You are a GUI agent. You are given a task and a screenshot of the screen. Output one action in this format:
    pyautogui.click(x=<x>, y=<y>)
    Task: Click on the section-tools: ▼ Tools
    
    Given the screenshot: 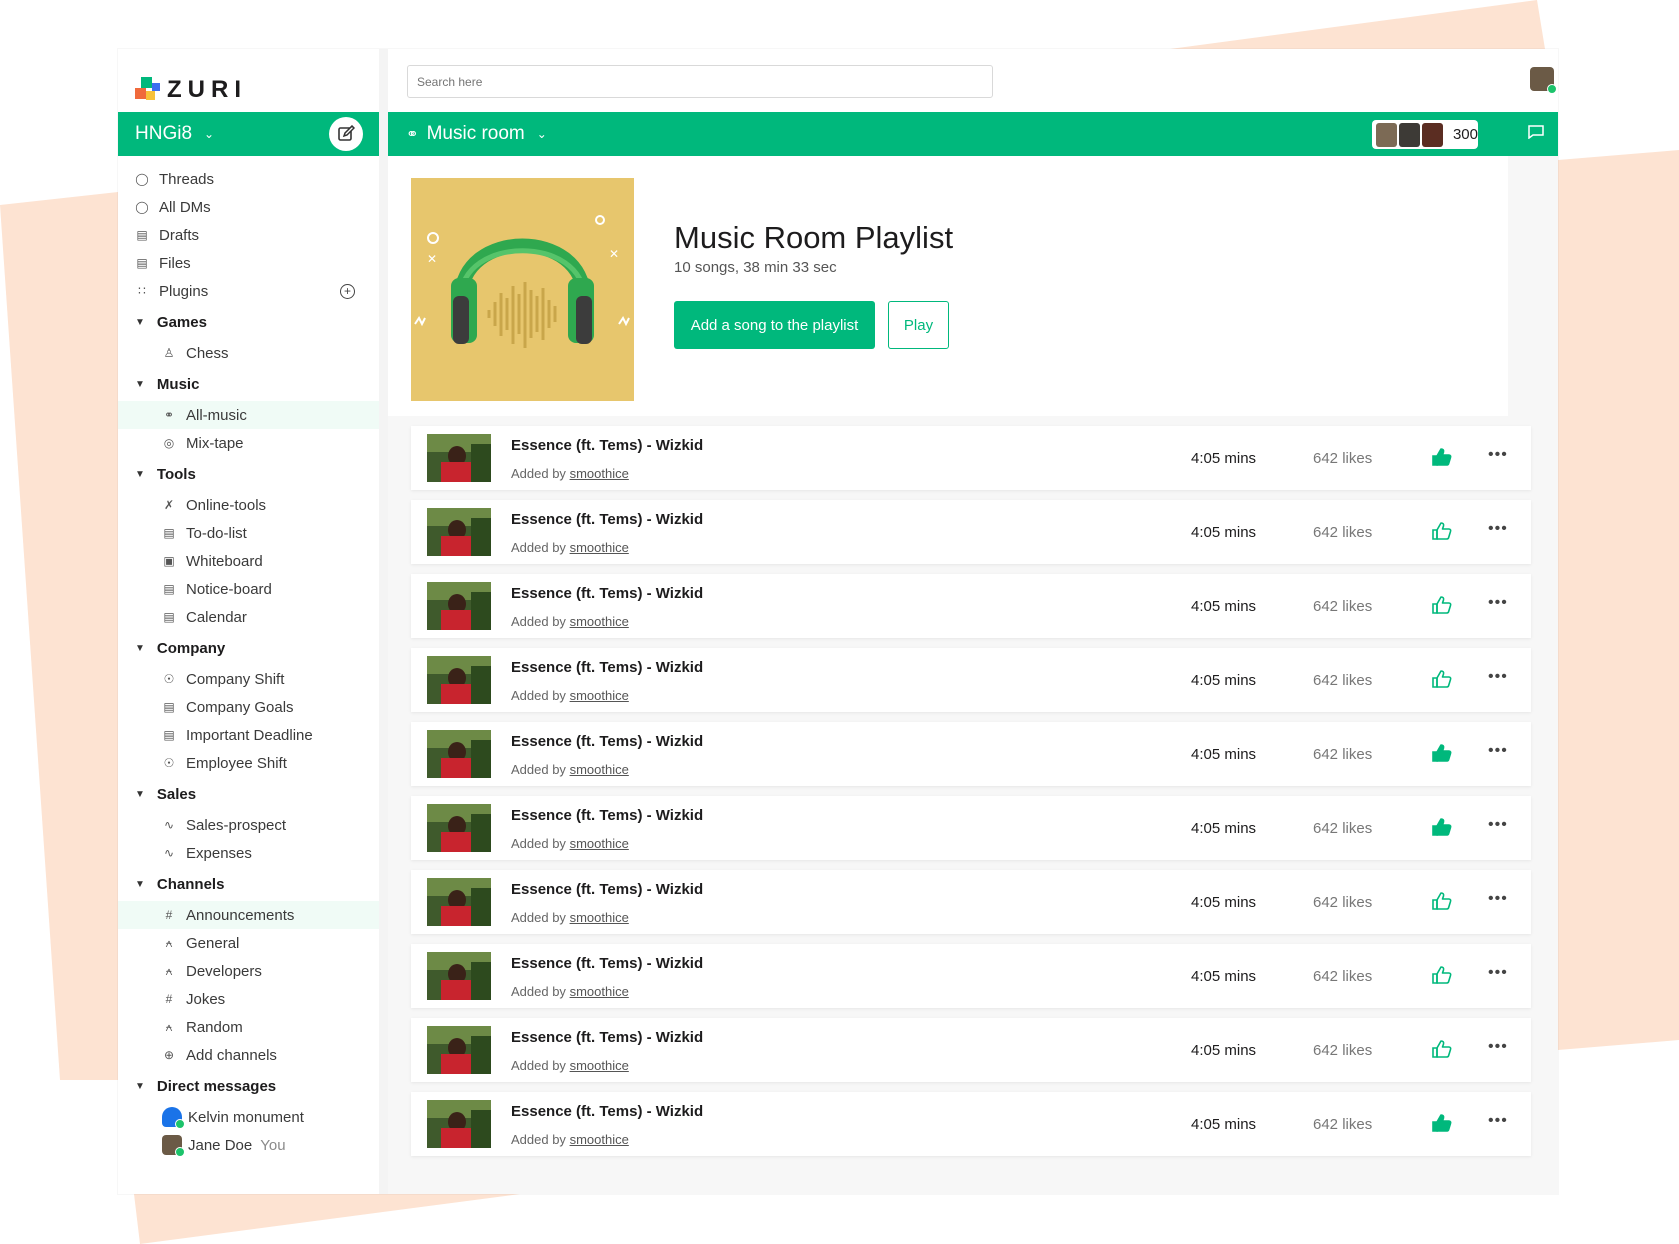 What is the action you would take?
    pyautogui.click(x=248, y=474)
    